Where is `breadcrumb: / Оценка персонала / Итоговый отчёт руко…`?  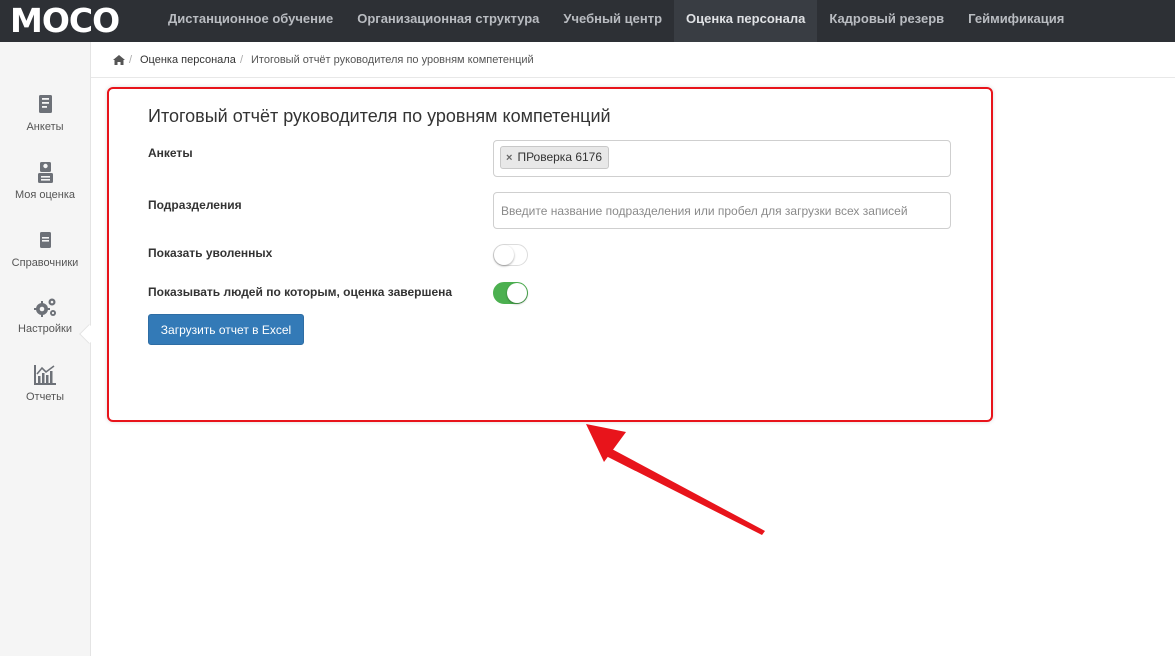
breadcrumb: / Оценка персонала / Итоговый отчёт руко… is located at coordinates (633, 60).